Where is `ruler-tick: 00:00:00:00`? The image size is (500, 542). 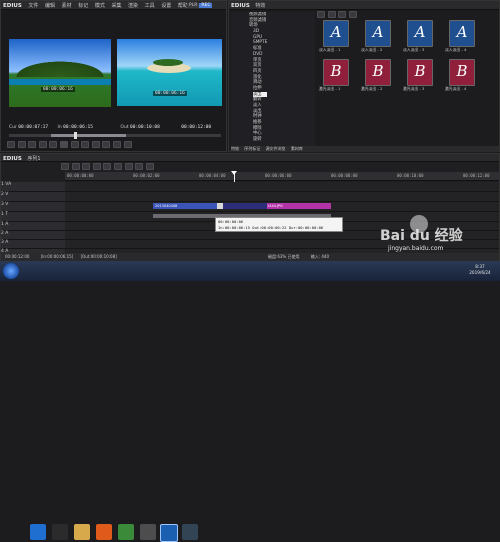 ruler-tick: 00:00:00:00 is located at coordinates (80, 175).